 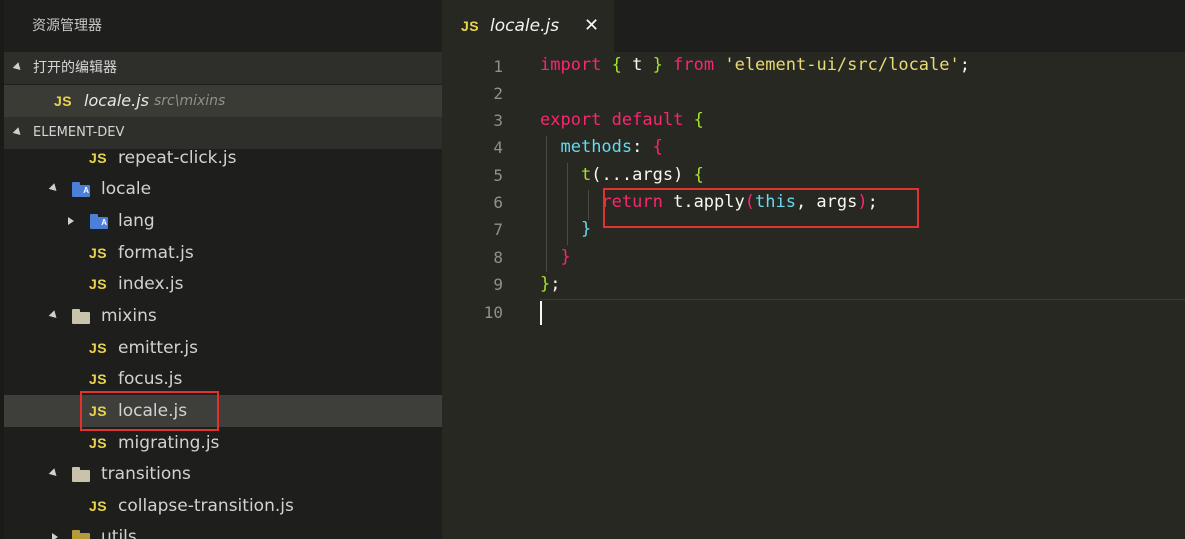 What do you see at coordinates (190, 101) in the screenshot?
I see `open-editor-path: src\mixins` at bounding box center [190, 101].